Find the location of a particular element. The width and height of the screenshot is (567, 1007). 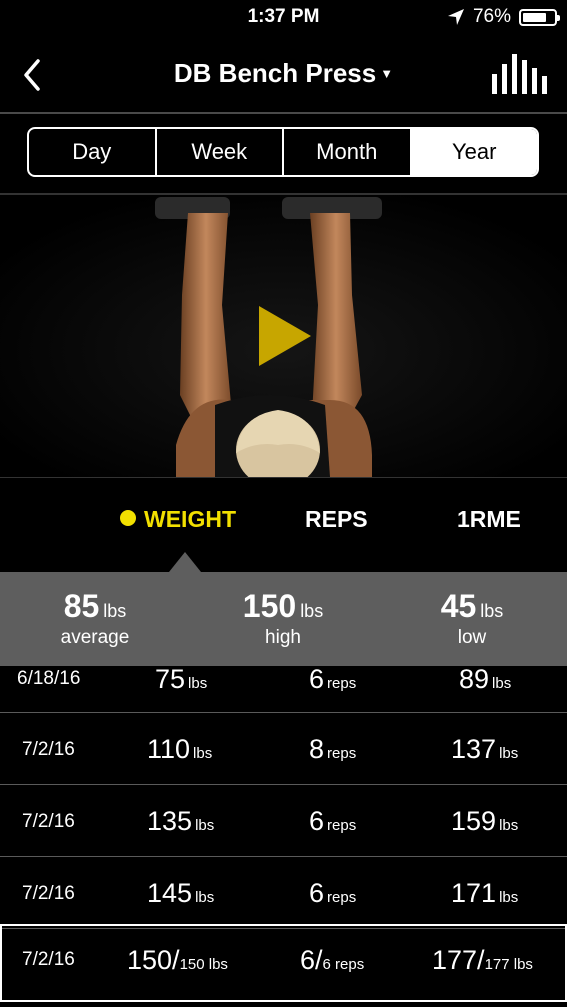

stat-average-label: average is located at coordinates (95, 637).